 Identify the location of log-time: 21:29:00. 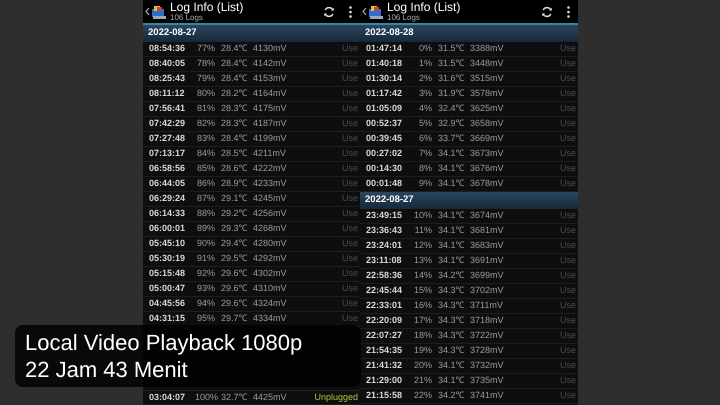
(385, 381).